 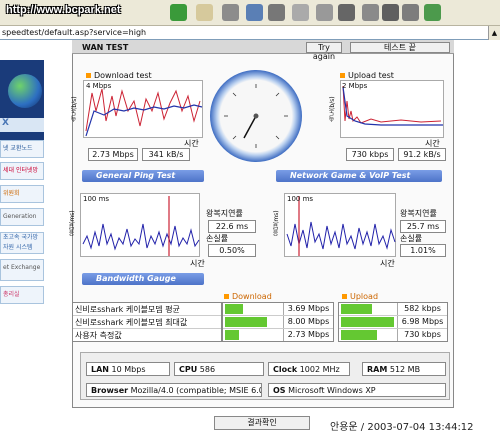 I want to click on download-test-label: Download test, so click(x=119, y=75).